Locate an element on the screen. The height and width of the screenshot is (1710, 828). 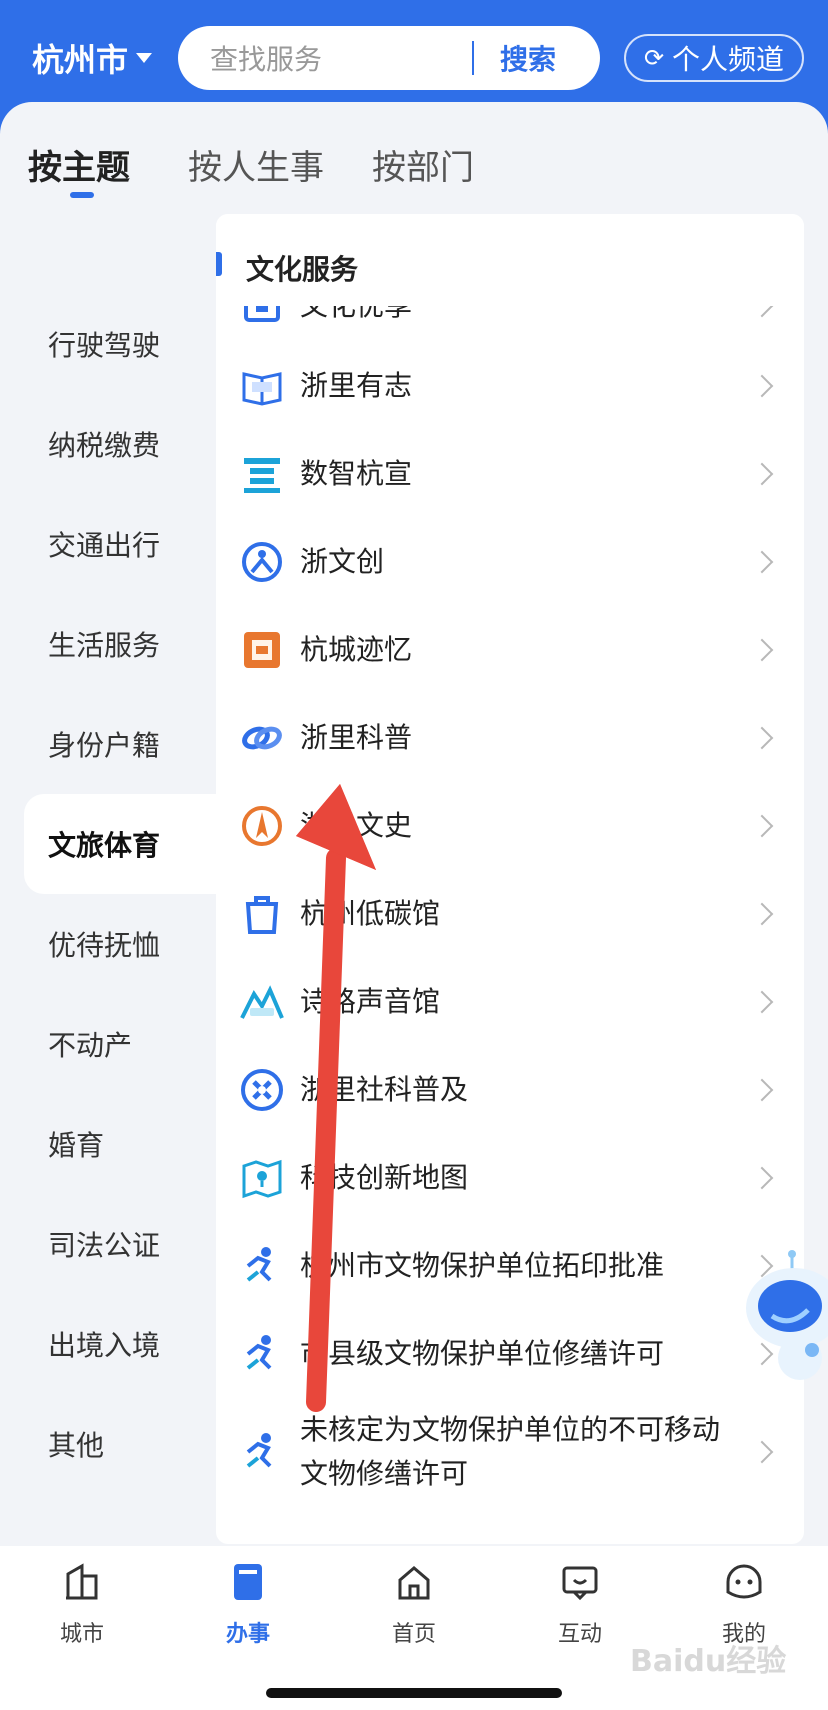
tab-by-theme: 按主题 is located at coordinates (79, 169).